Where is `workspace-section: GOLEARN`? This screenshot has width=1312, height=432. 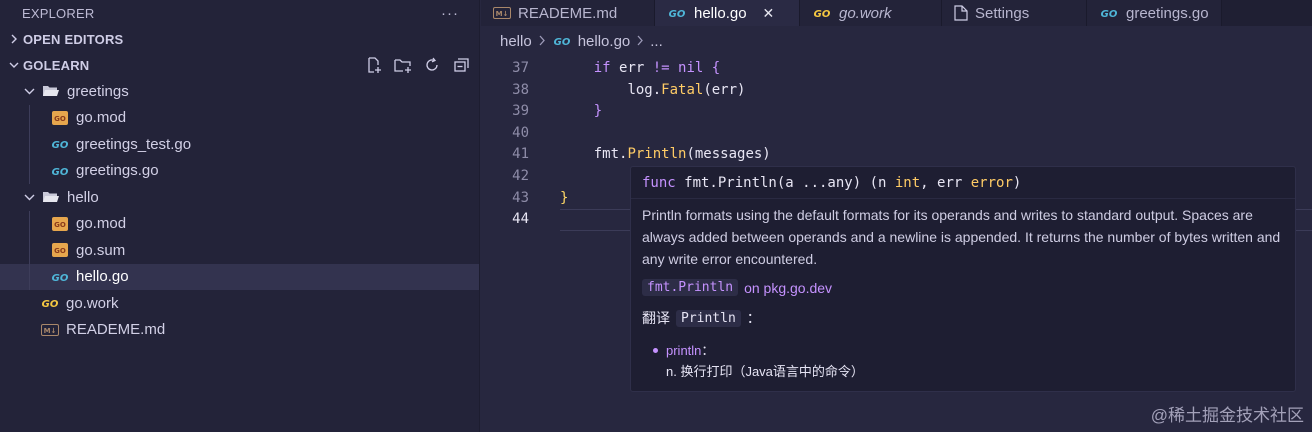 workspace-section: GOLEARN is located at coordinates (239, 65).